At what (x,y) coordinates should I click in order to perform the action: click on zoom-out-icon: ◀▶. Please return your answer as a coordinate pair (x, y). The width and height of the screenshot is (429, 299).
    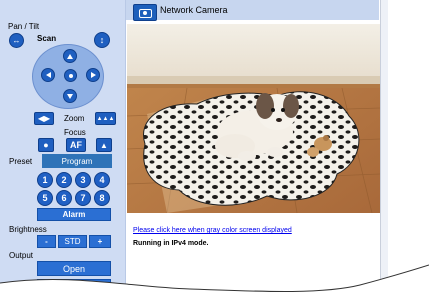
    Looking at the image, I should click on (44, 118).